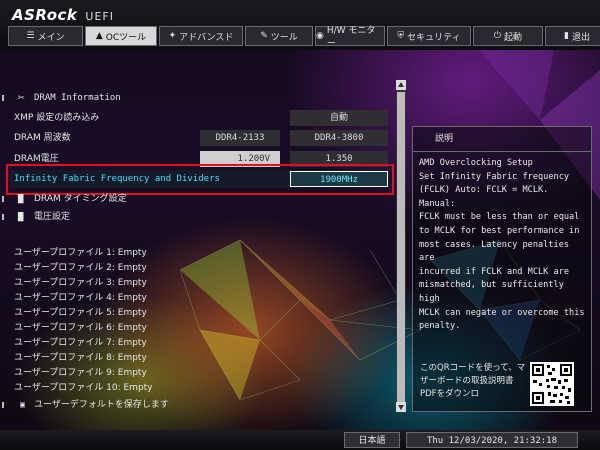 The image size is (600, 450). Describe the element at coordinates (195, 405) in the screenshot. I see `save-user-default-item: ▣ ユーザーデフォルトを保存します` at that location.